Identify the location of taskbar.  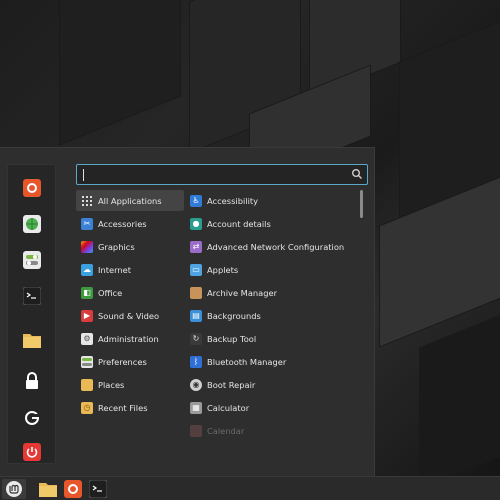
(250, 488).